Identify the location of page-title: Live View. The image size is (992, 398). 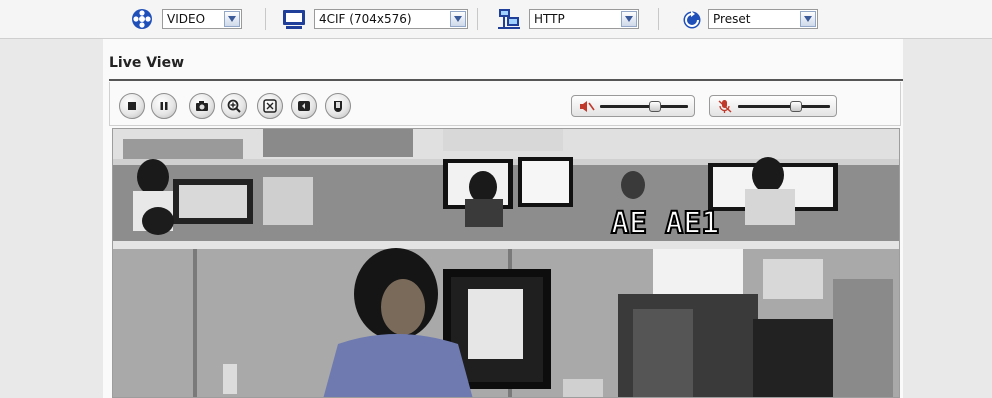
(147, 63).